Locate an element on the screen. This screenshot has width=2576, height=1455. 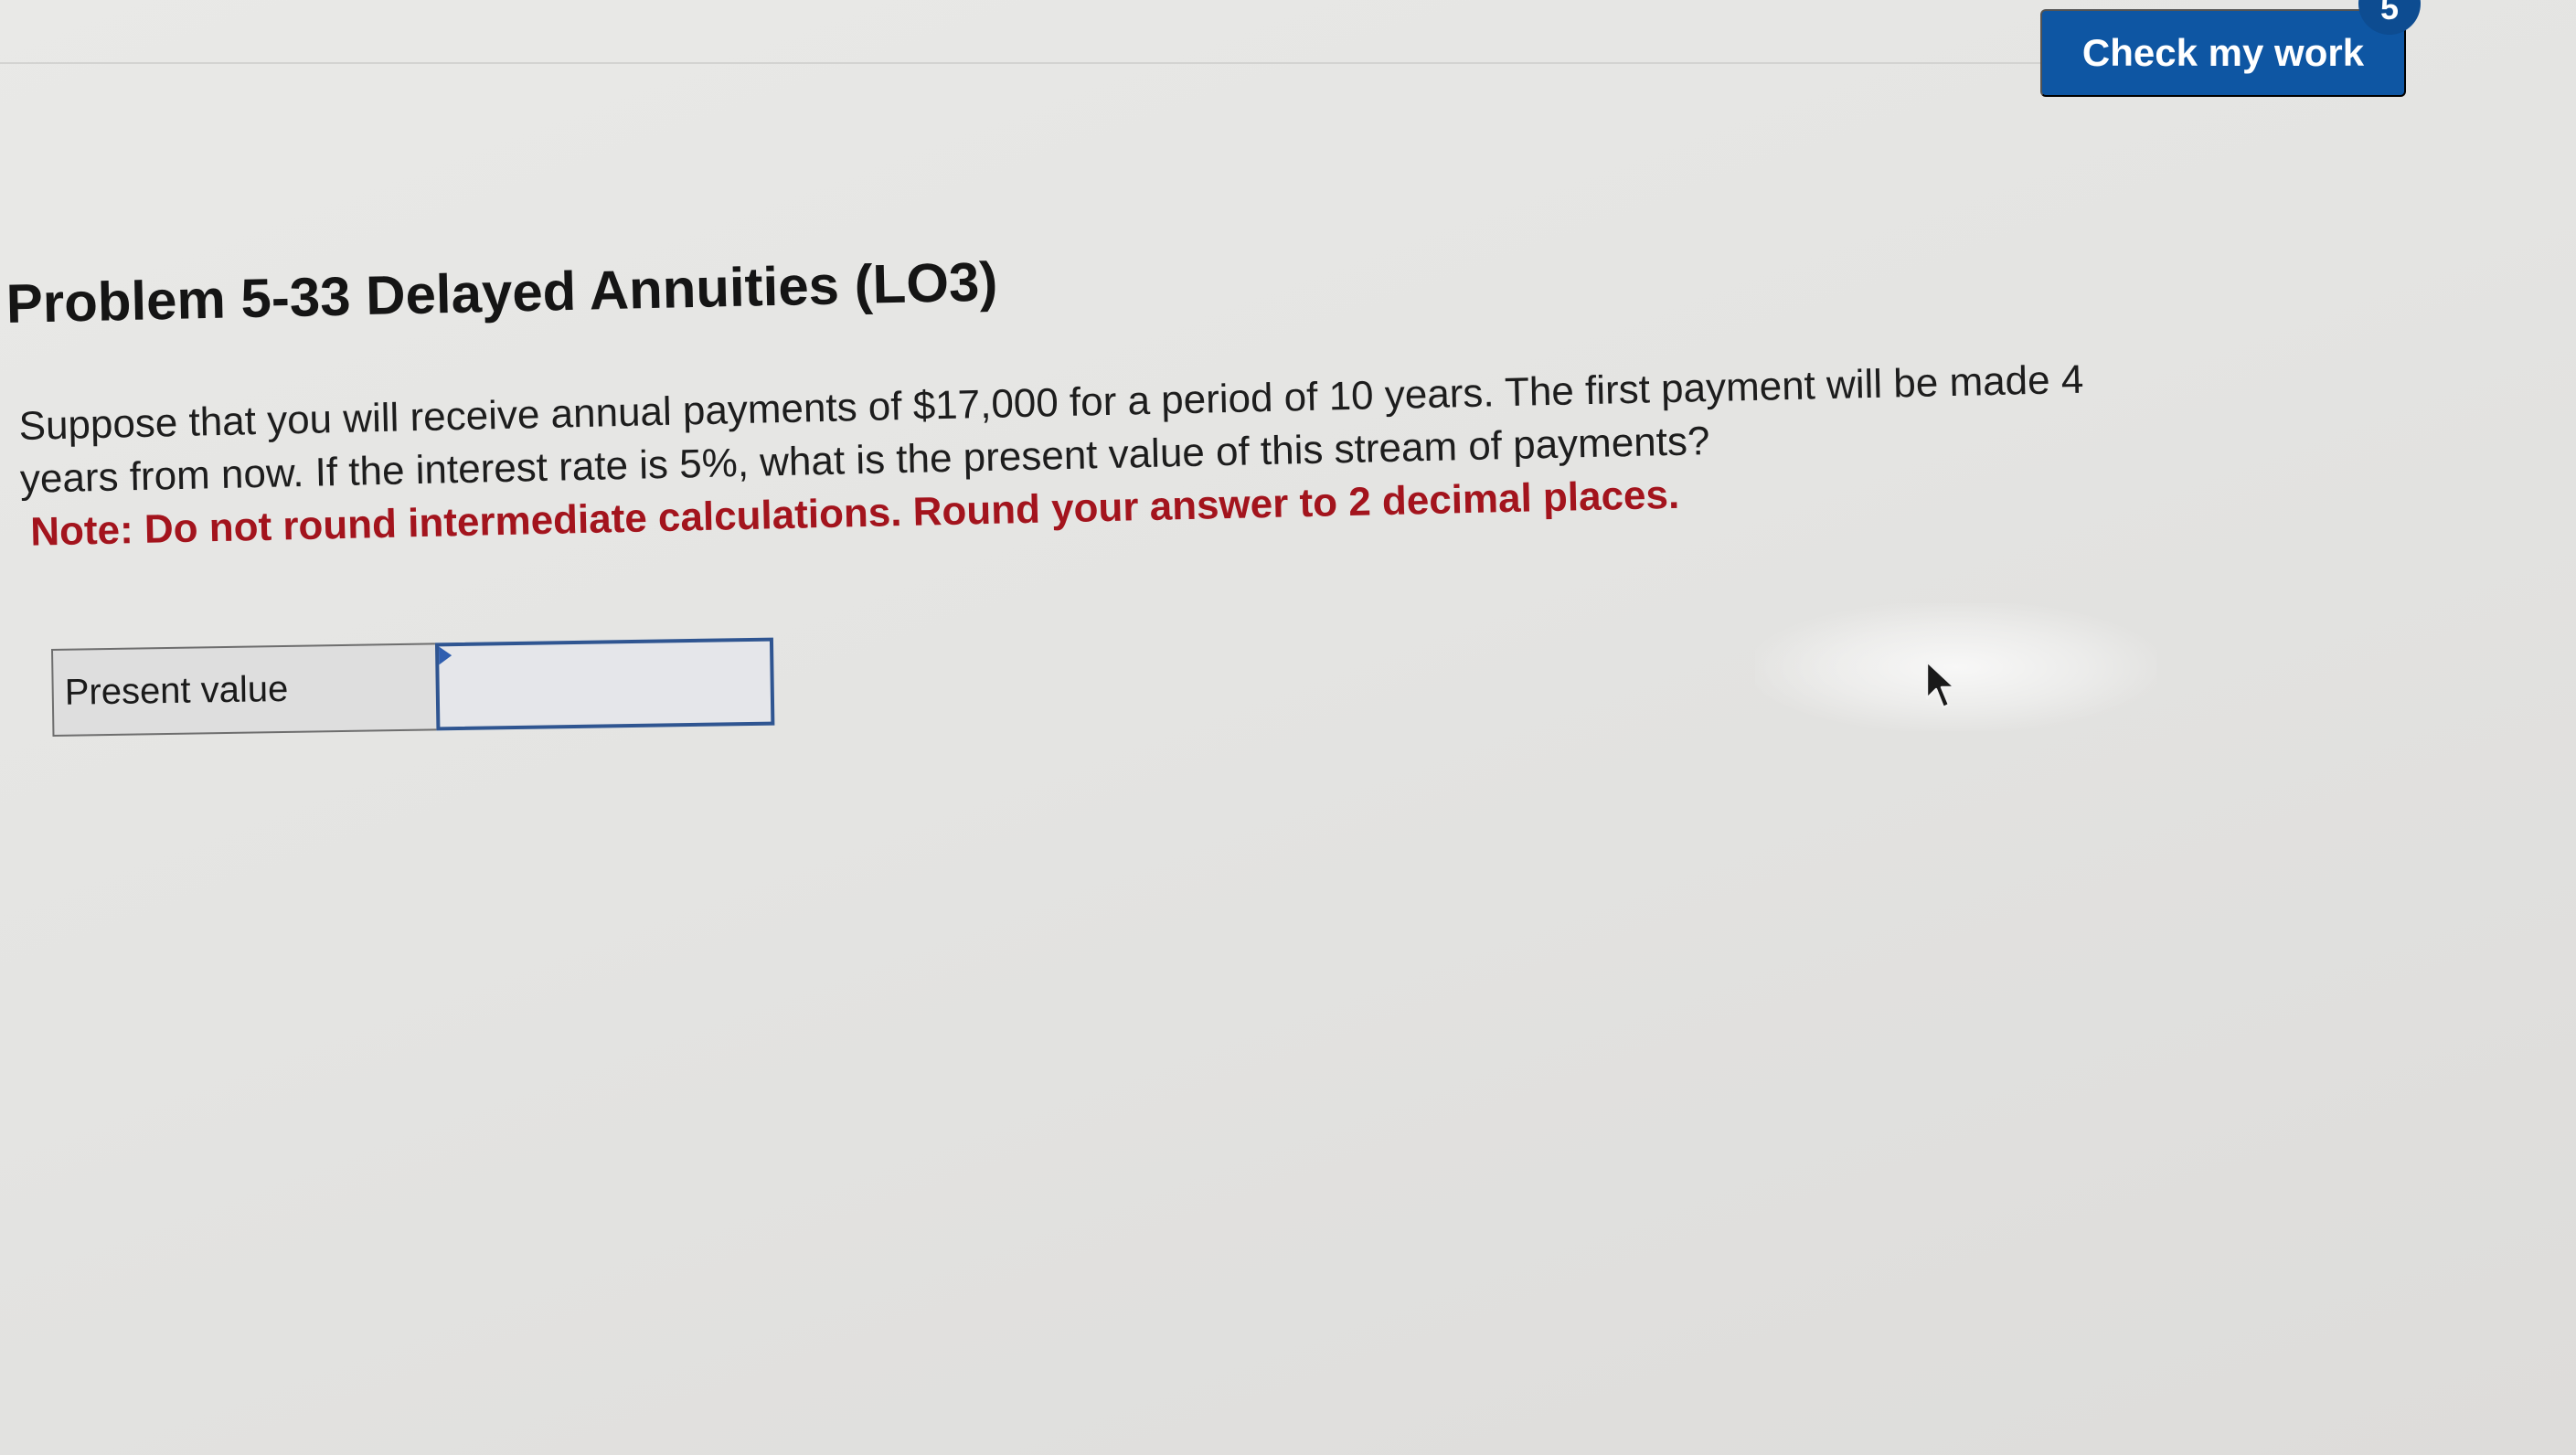
check-my-work-button: Check my work is located at coordinates (2223, 53).